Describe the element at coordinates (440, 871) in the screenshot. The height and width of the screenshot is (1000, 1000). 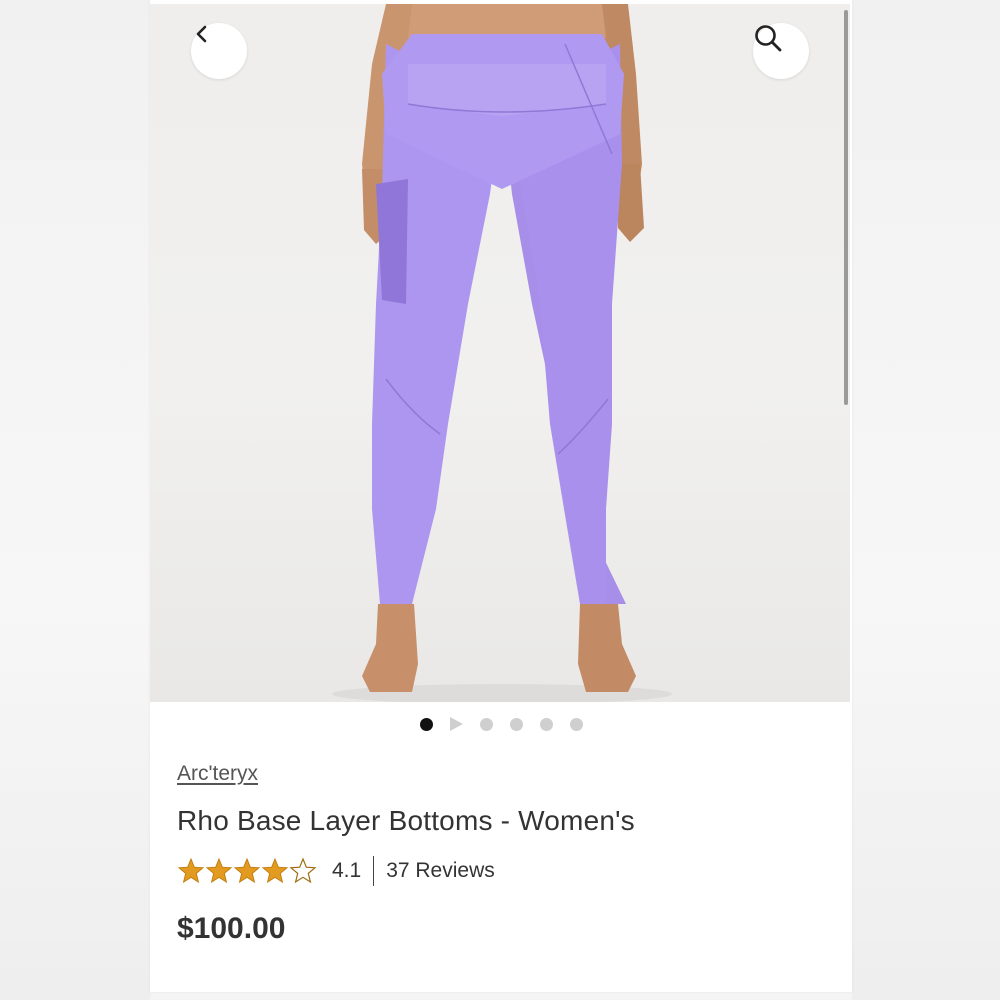
I see `reviews-link: 37 Reviews` at that location.